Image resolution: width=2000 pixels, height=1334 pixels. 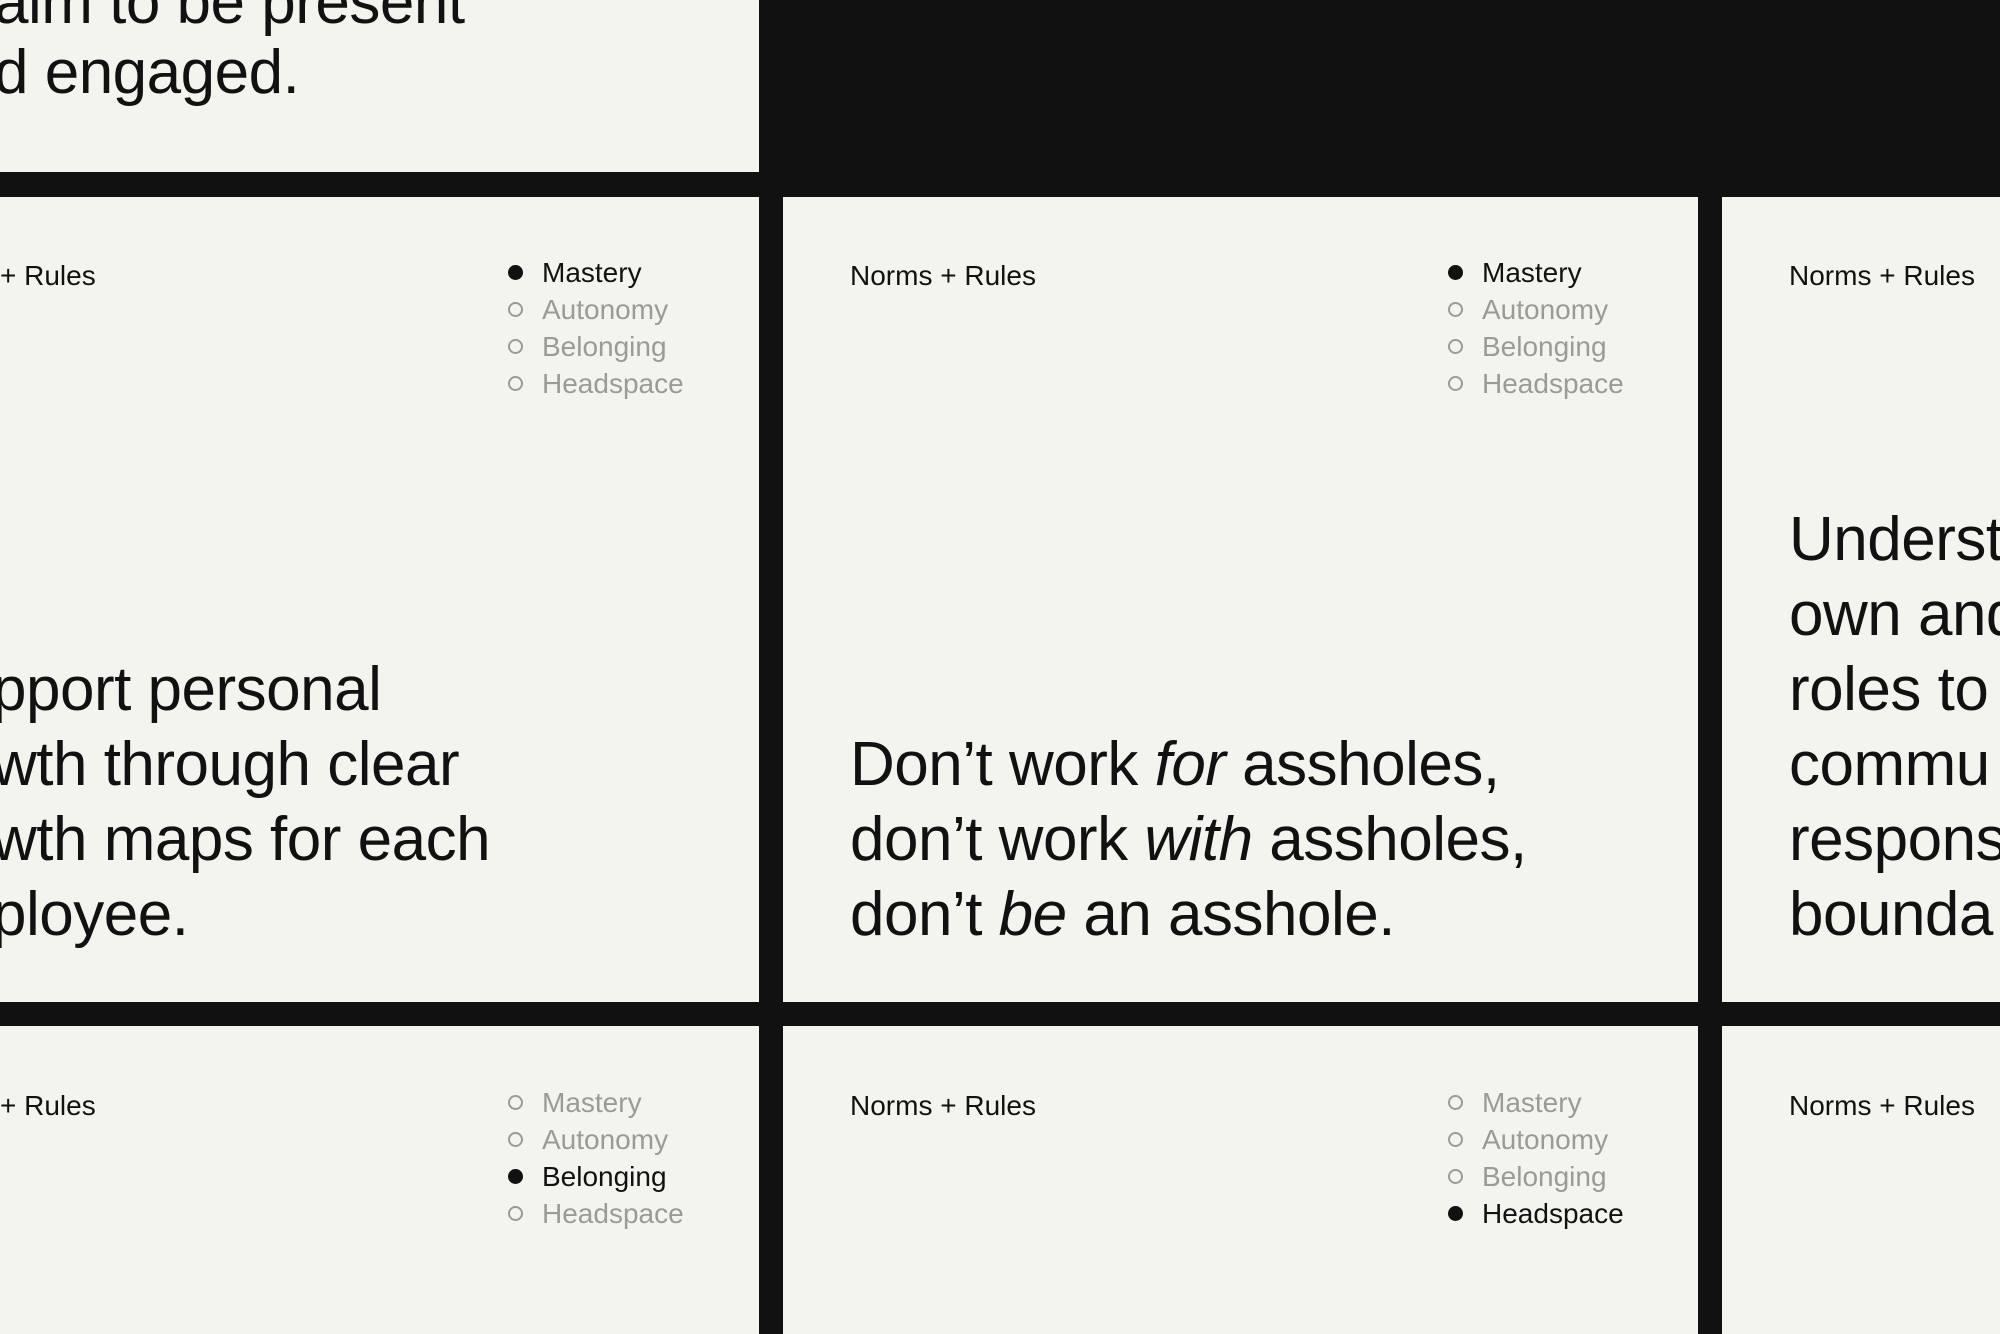 I want to click on statement-line: wth maps for each, so click(x=245, y=839).